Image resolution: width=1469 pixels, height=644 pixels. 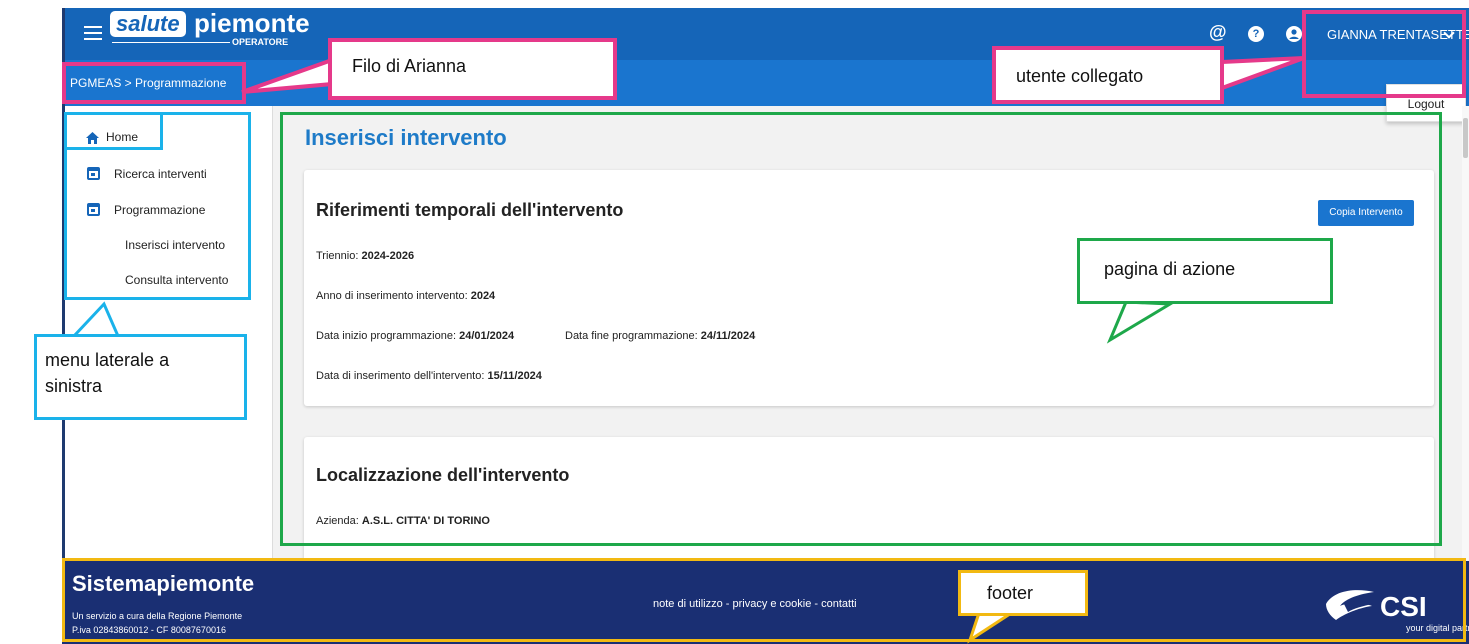 I want to click on annotation-box-footer, so click(x=764, y=600).